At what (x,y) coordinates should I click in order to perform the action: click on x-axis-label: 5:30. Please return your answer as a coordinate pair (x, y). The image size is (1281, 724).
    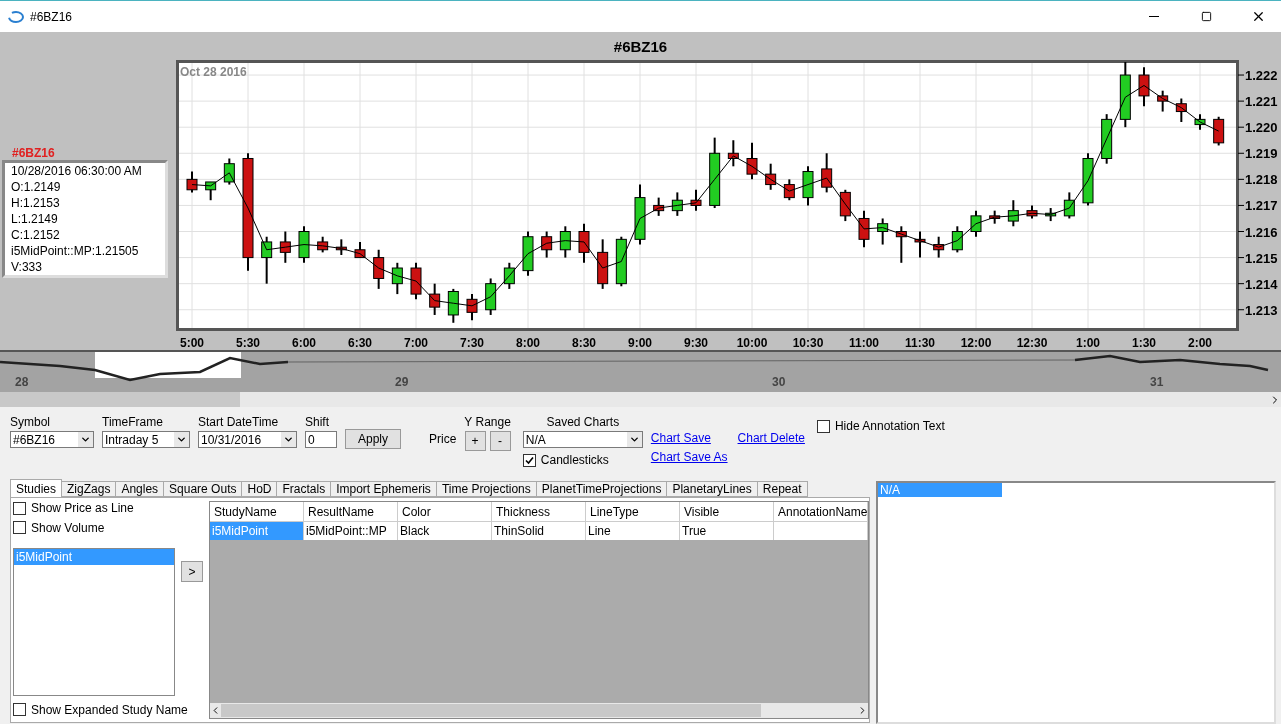
    Looking at the image, I should click on (248, 343).